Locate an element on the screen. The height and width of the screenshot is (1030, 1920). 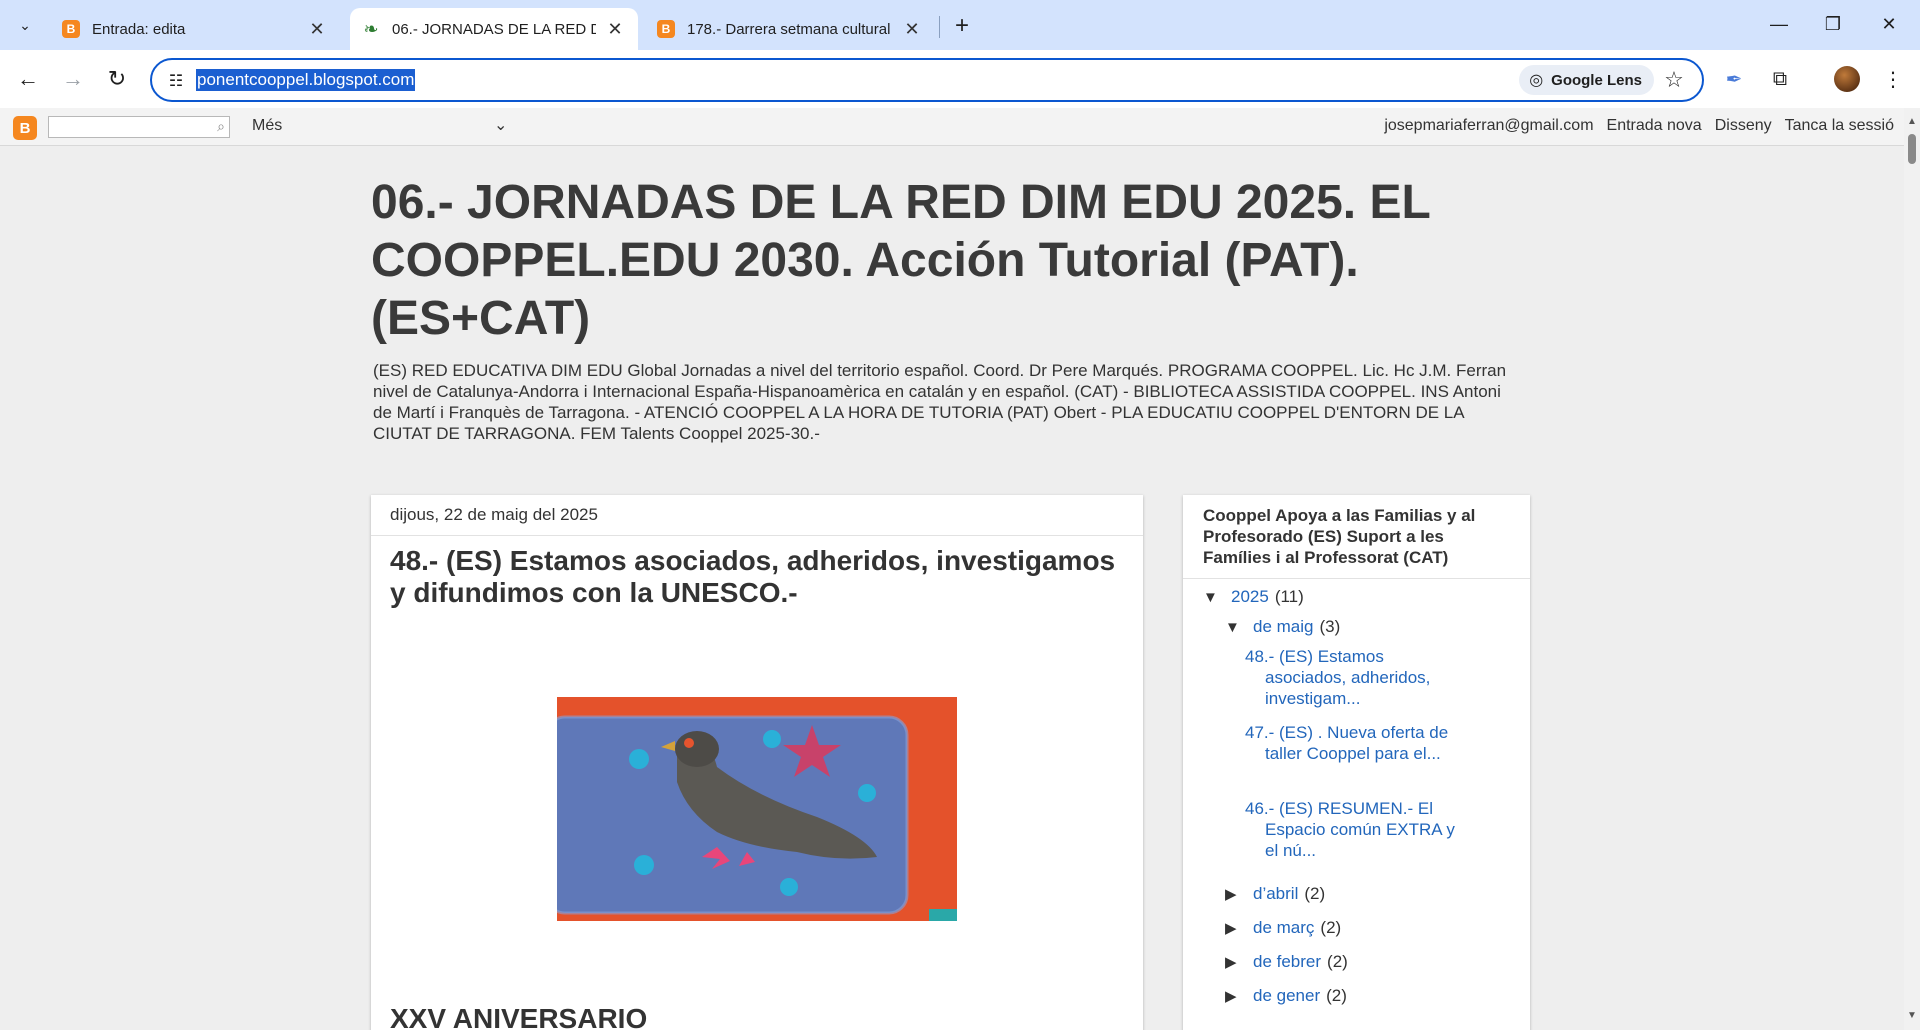
plus-icon: + is located at coordinates (961, 25).